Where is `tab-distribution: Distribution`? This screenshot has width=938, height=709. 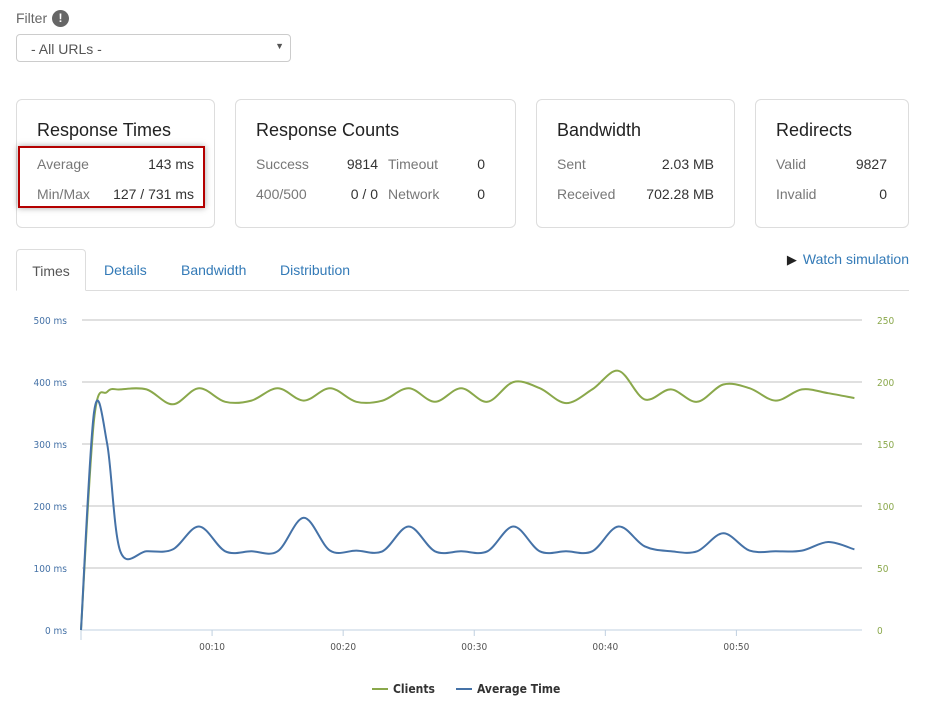 tab-distribution: Distribution is located at coordinates (315, 270).